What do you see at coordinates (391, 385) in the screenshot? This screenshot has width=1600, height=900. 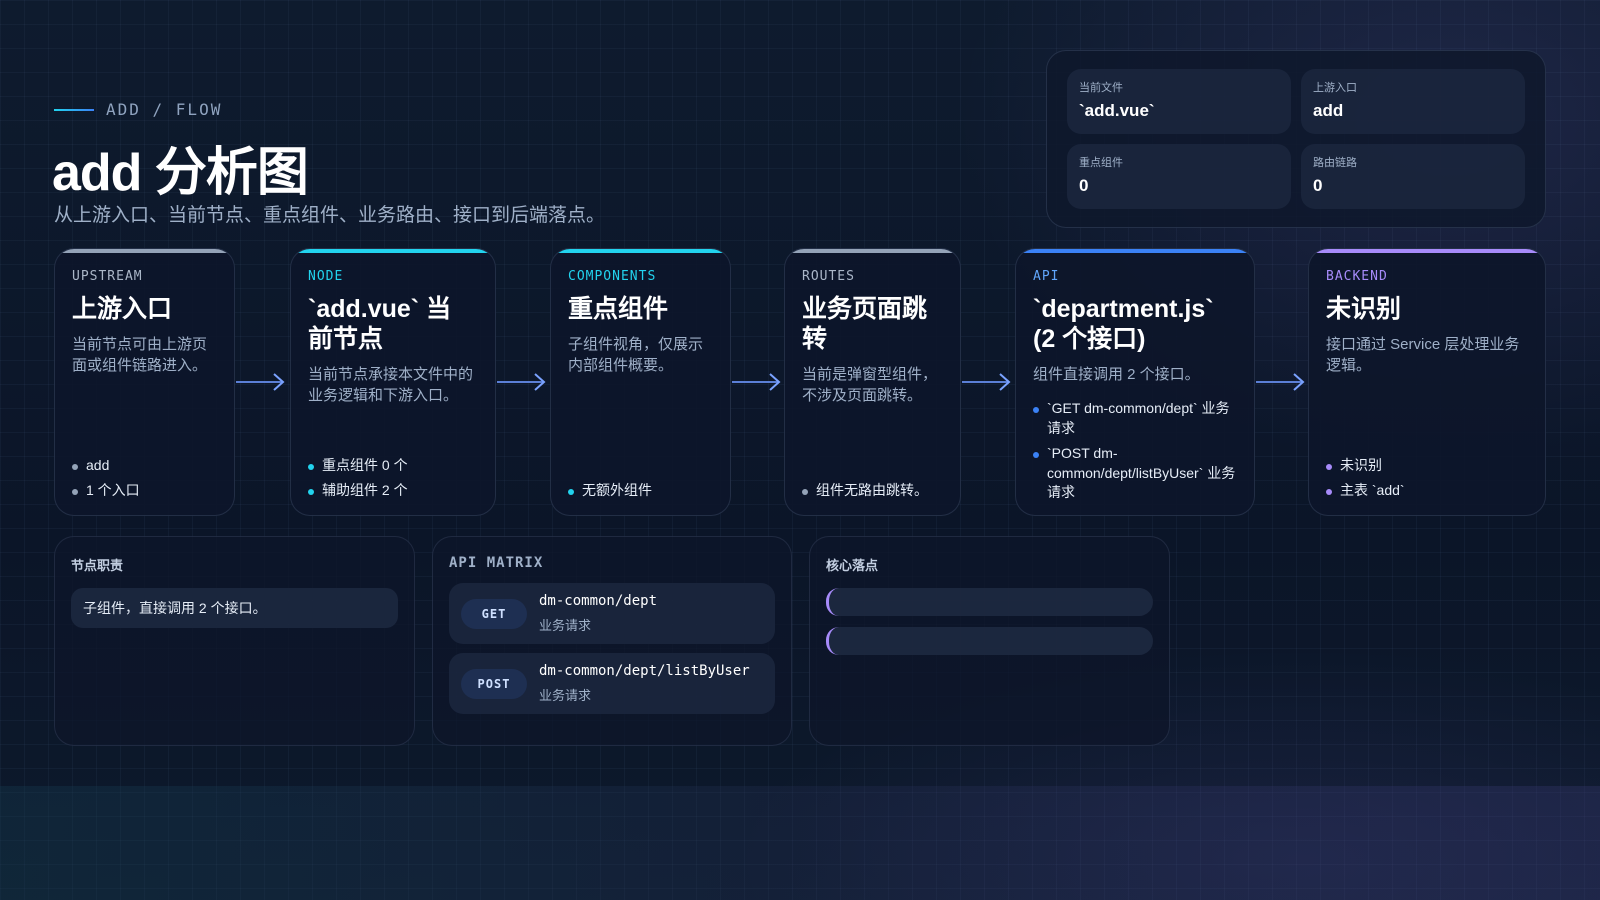 I see `card-desc: 当前节点承接本文件中的业务逻辑和下游入口。` at bounding box center [391, 385].